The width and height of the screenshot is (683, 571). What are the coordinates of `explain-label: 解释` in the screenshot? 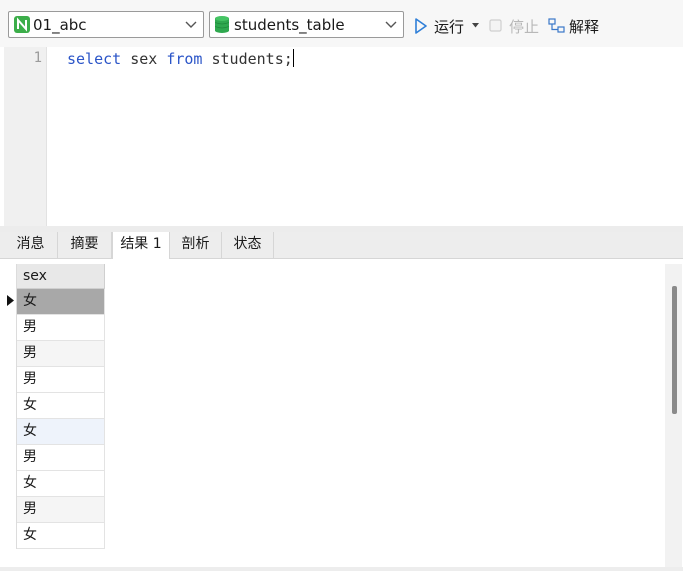 It's located at (584, 27).